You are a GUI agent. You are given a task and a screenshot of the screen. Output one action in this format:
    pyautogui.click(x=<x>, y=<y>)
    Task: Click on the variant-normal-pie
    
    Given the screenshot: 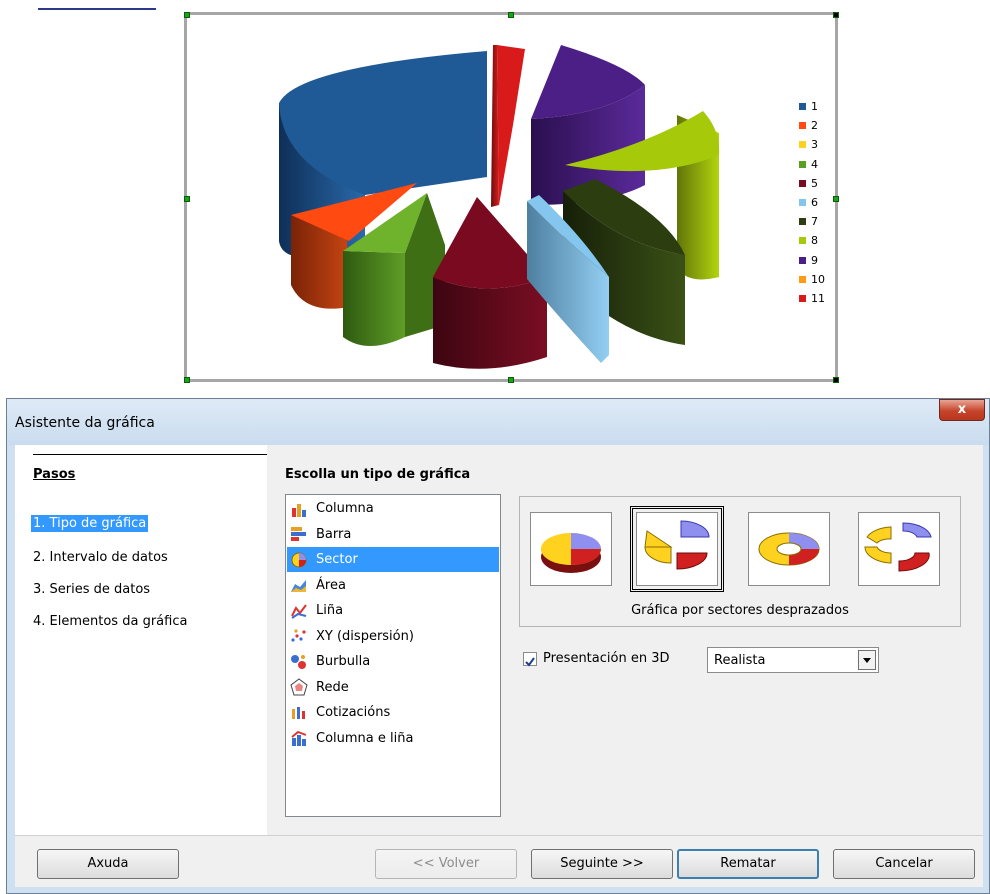 What is the action you would take?
    pyautogui.click(x=571, y=549)
    